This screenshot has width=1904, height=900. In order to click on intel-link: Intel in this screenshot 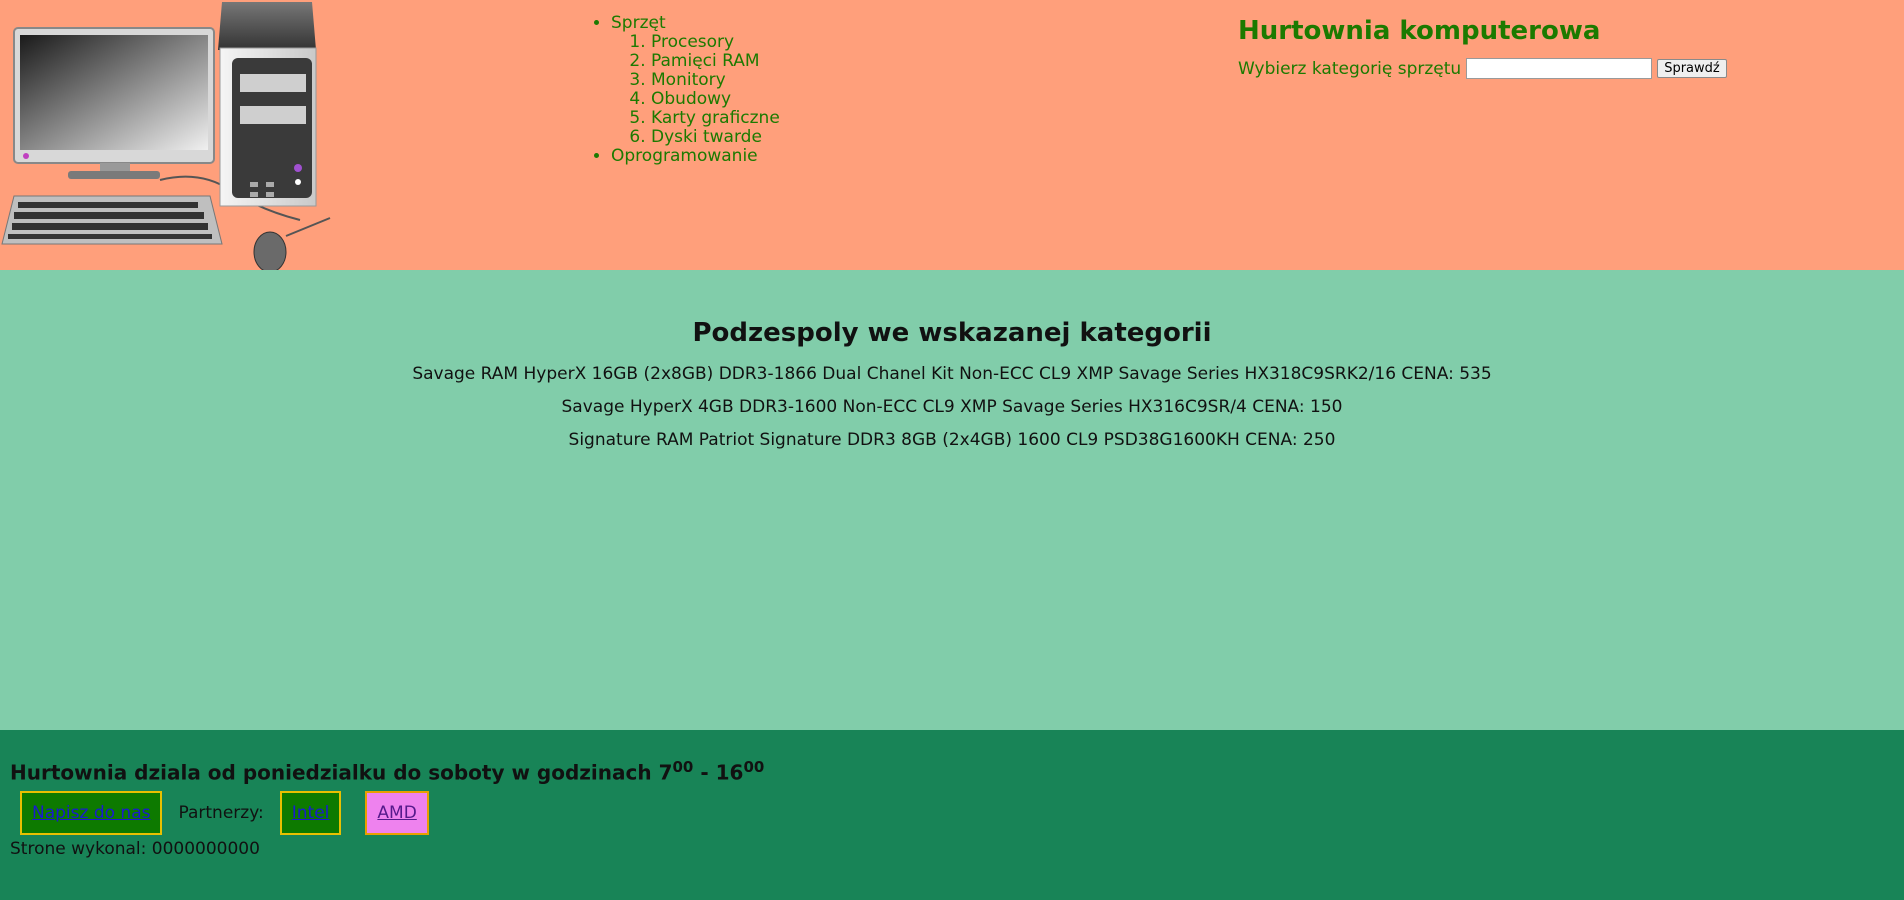, I will do `click(311, 813)`.